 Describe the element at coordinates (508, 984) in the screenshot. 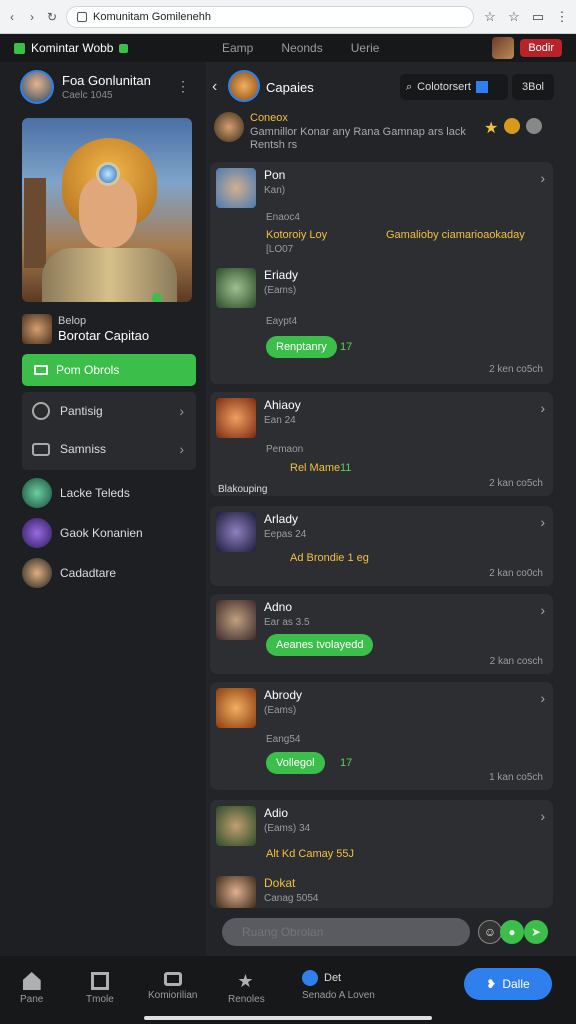

I see `cta-button: ❥ Dalle` at that location.